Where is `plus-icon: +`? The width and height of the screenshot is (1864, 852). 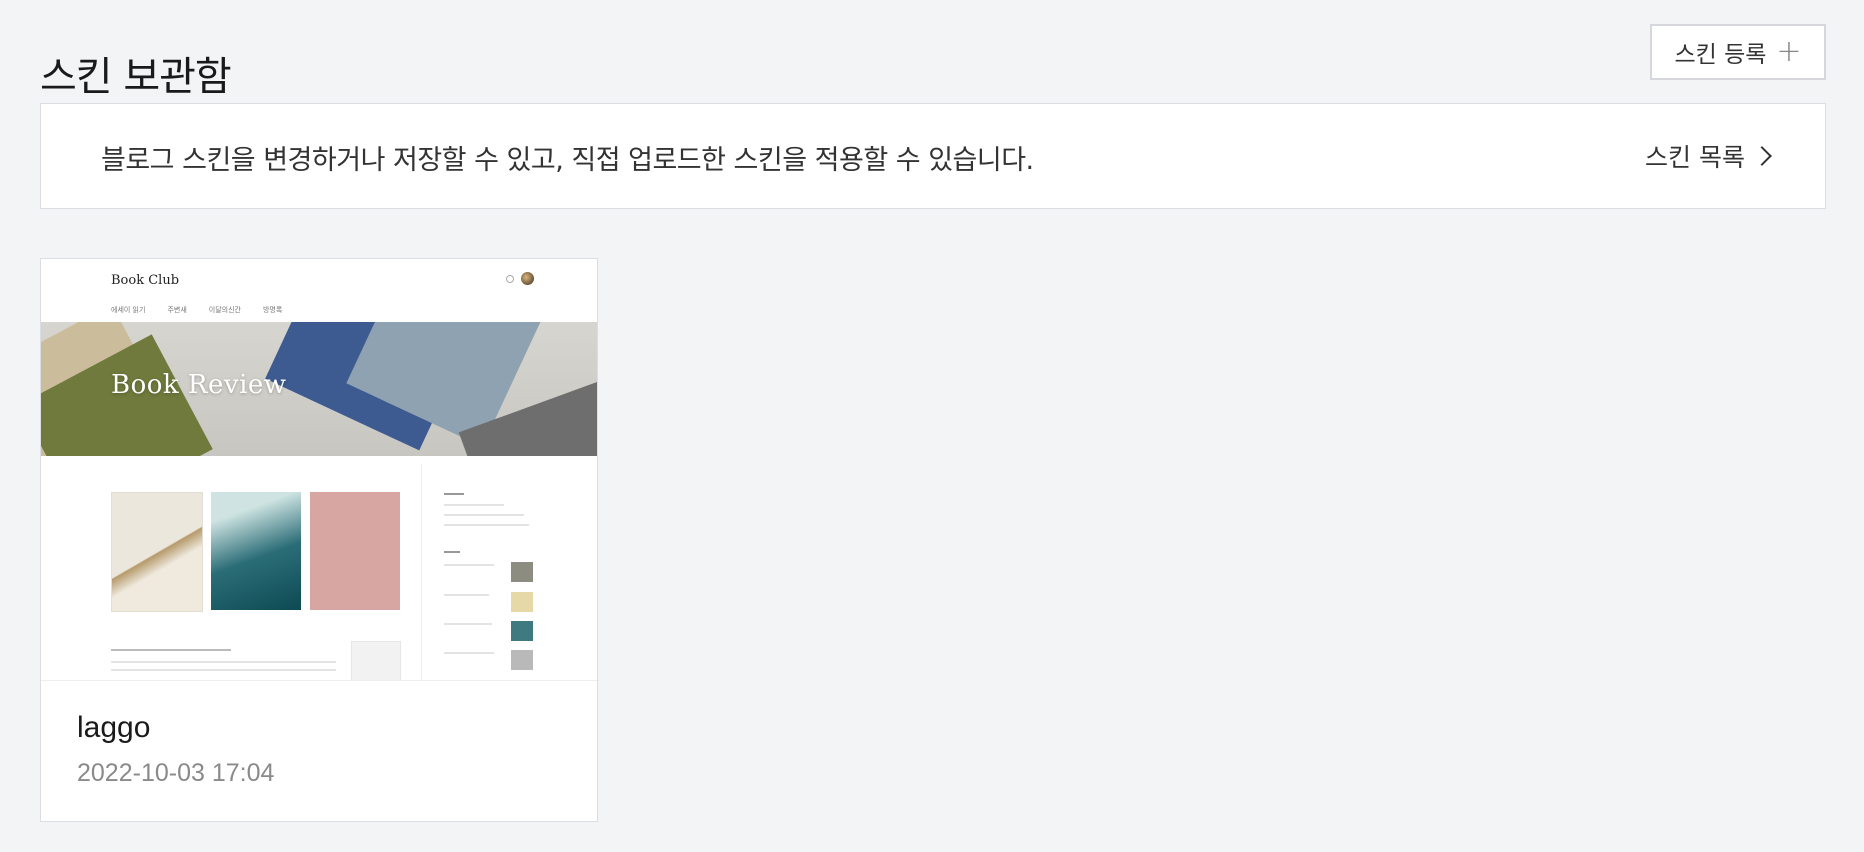
plus-icon: + is located at coordinates (1789, 51).